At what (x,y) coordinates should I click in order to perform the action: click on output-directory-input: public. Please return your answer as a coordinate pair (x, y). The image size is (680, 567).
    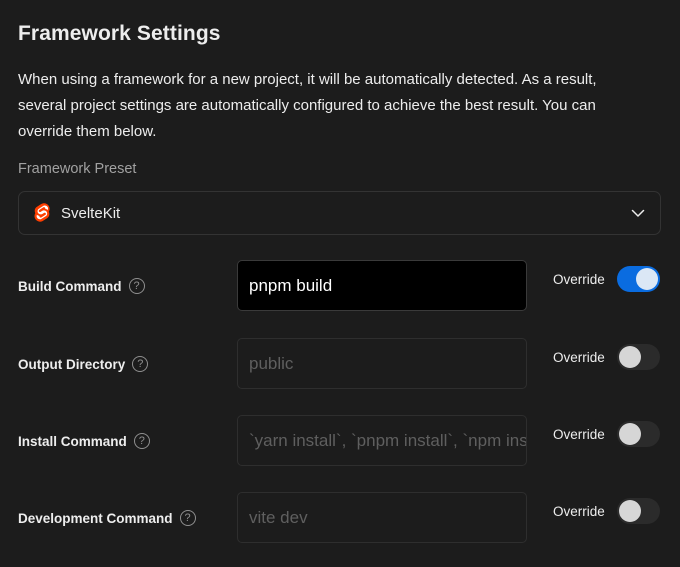
    Looking at the image, I should click on (382, 363).